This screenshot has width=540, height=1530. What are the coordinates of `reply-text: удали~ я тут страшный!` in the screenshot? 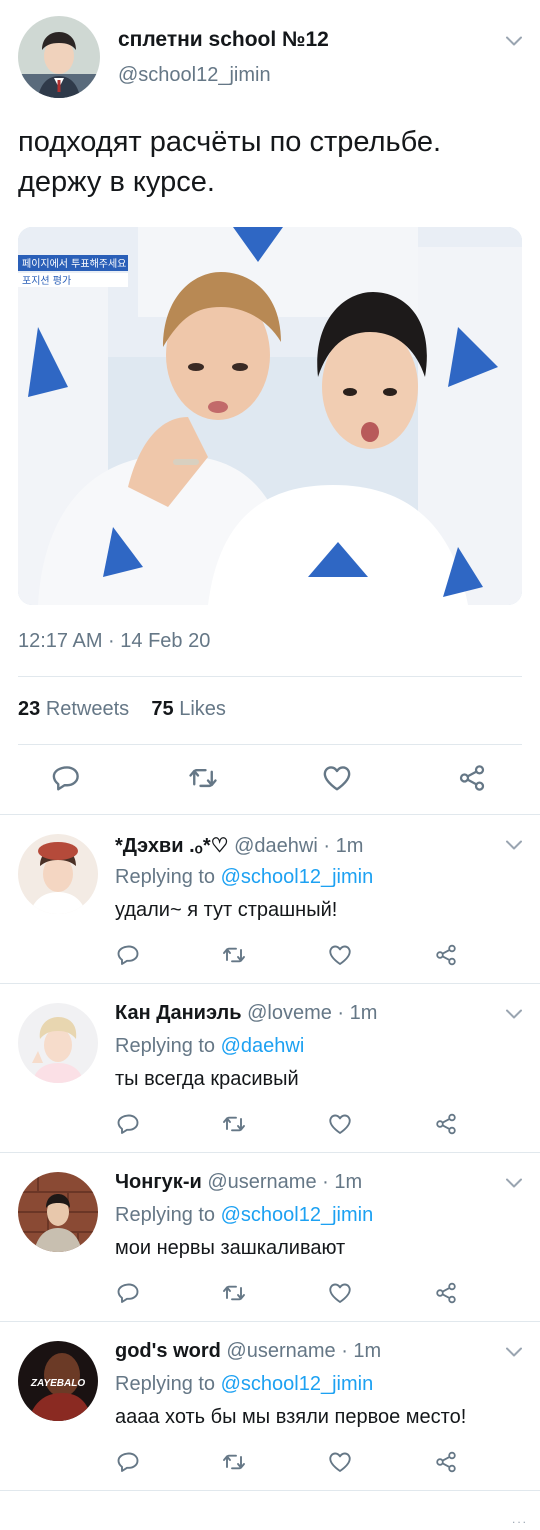 It's located at (226, 910).